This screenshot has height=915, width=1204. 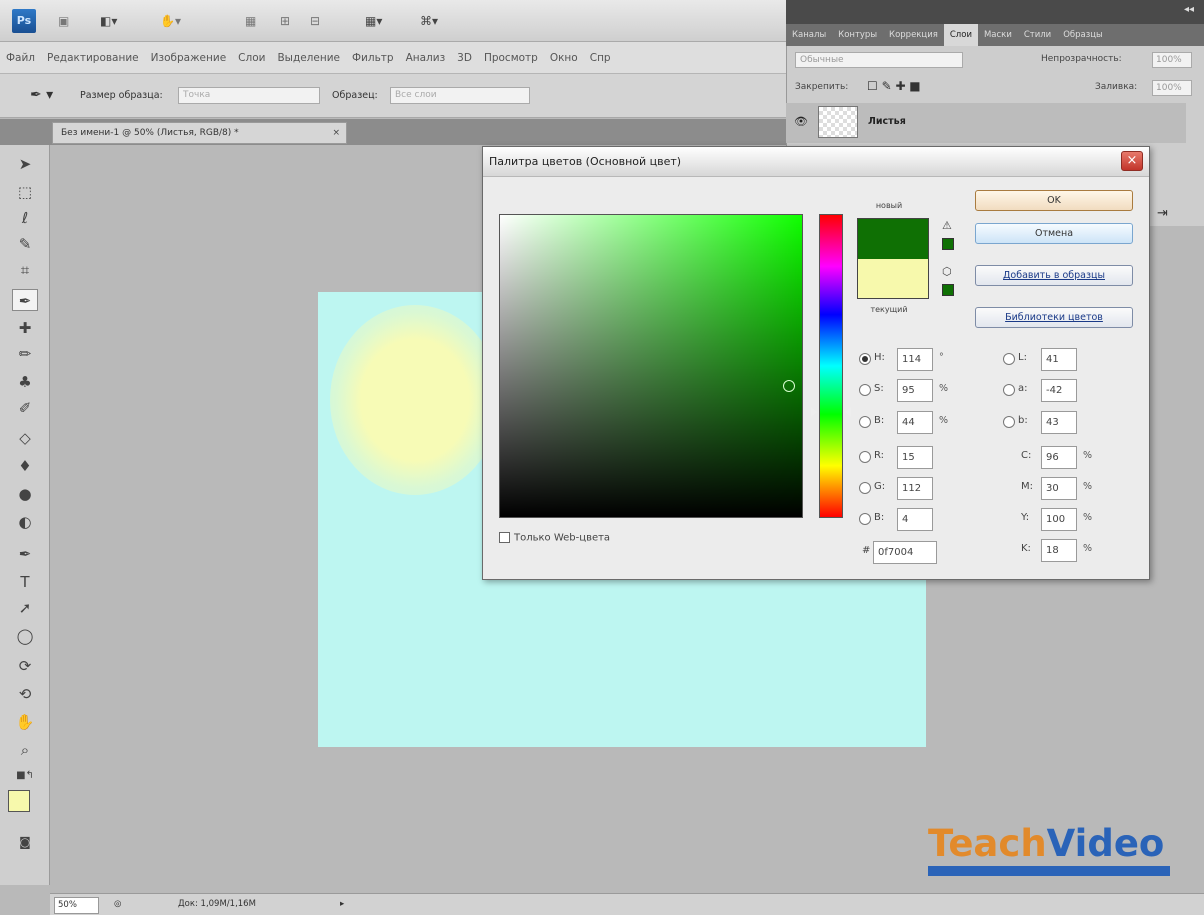 I want to click on menu-filter: Фильтр, so click(x=373, y=57).